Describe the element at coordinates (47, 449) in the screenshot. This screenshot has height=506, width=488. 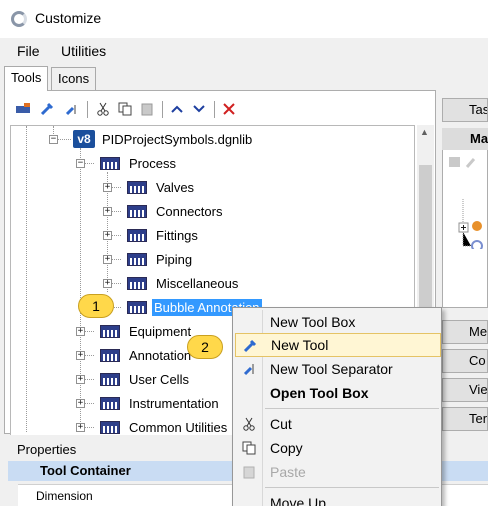
I see `properties-title: Properties` at that location.